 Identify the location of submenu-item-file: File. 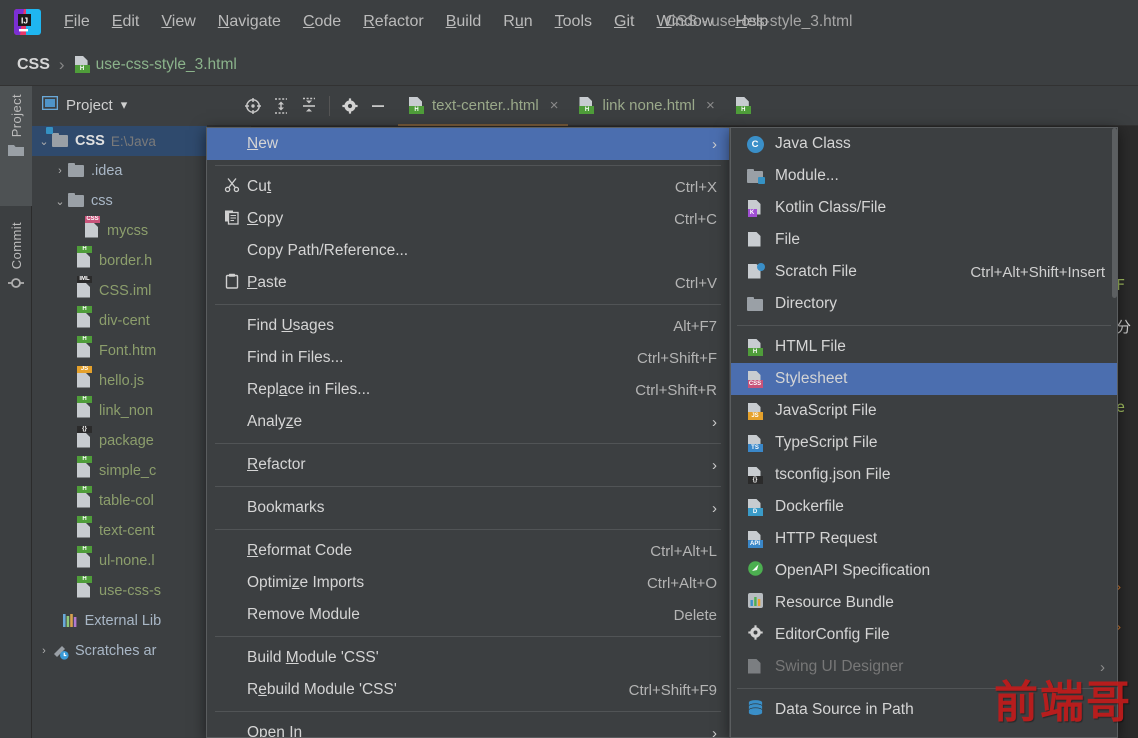
(924, 240).